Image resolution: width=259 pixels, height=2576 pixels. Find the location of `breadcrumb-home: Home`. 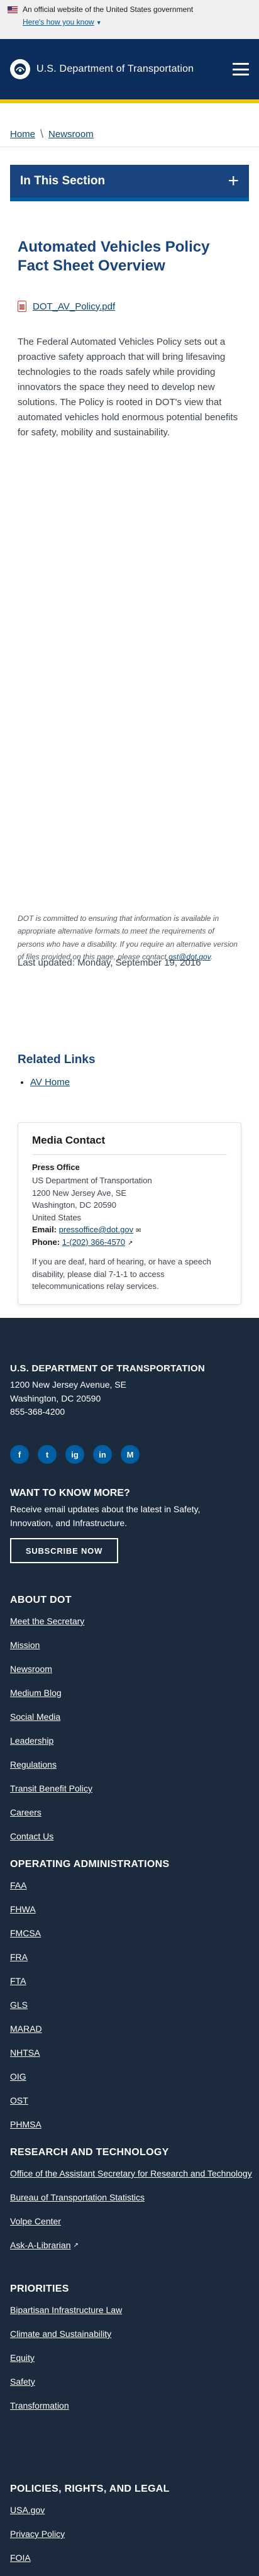

breadcrumb-home: Home is located at coordinates (23, 134).